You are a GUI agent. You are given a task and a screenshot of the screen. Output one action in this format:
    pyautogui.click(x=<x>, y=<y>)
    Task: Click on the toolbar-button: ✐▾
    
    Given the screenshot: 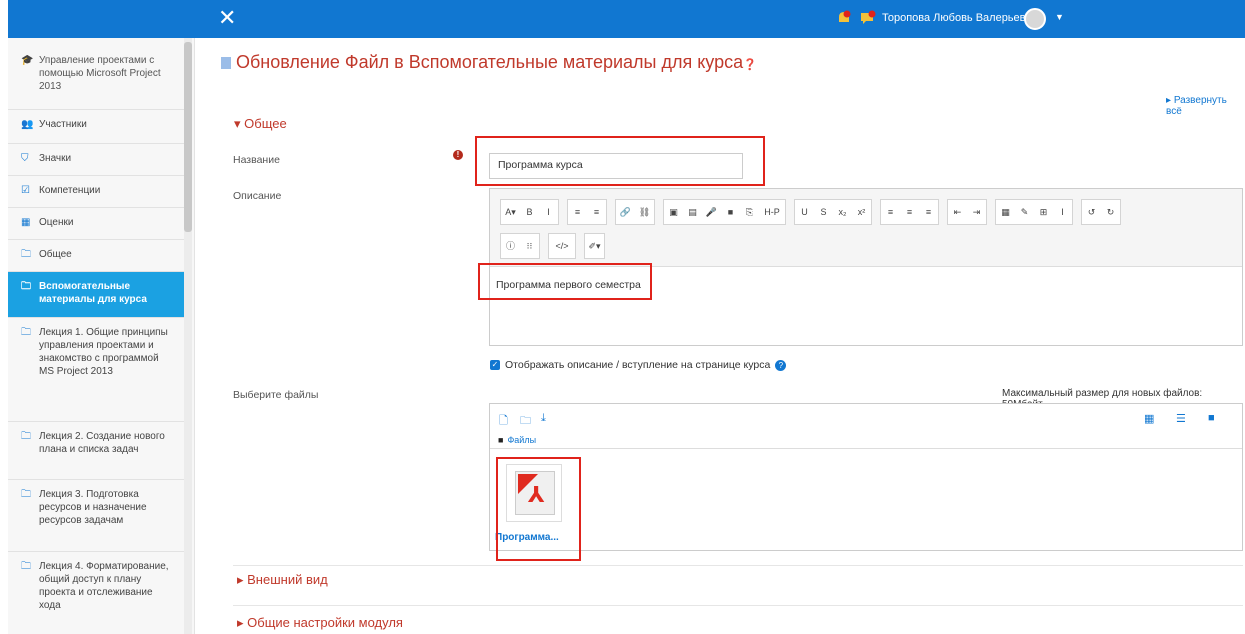 What is the action you would take?
    pyautogui.click(x=594, y=246)
    